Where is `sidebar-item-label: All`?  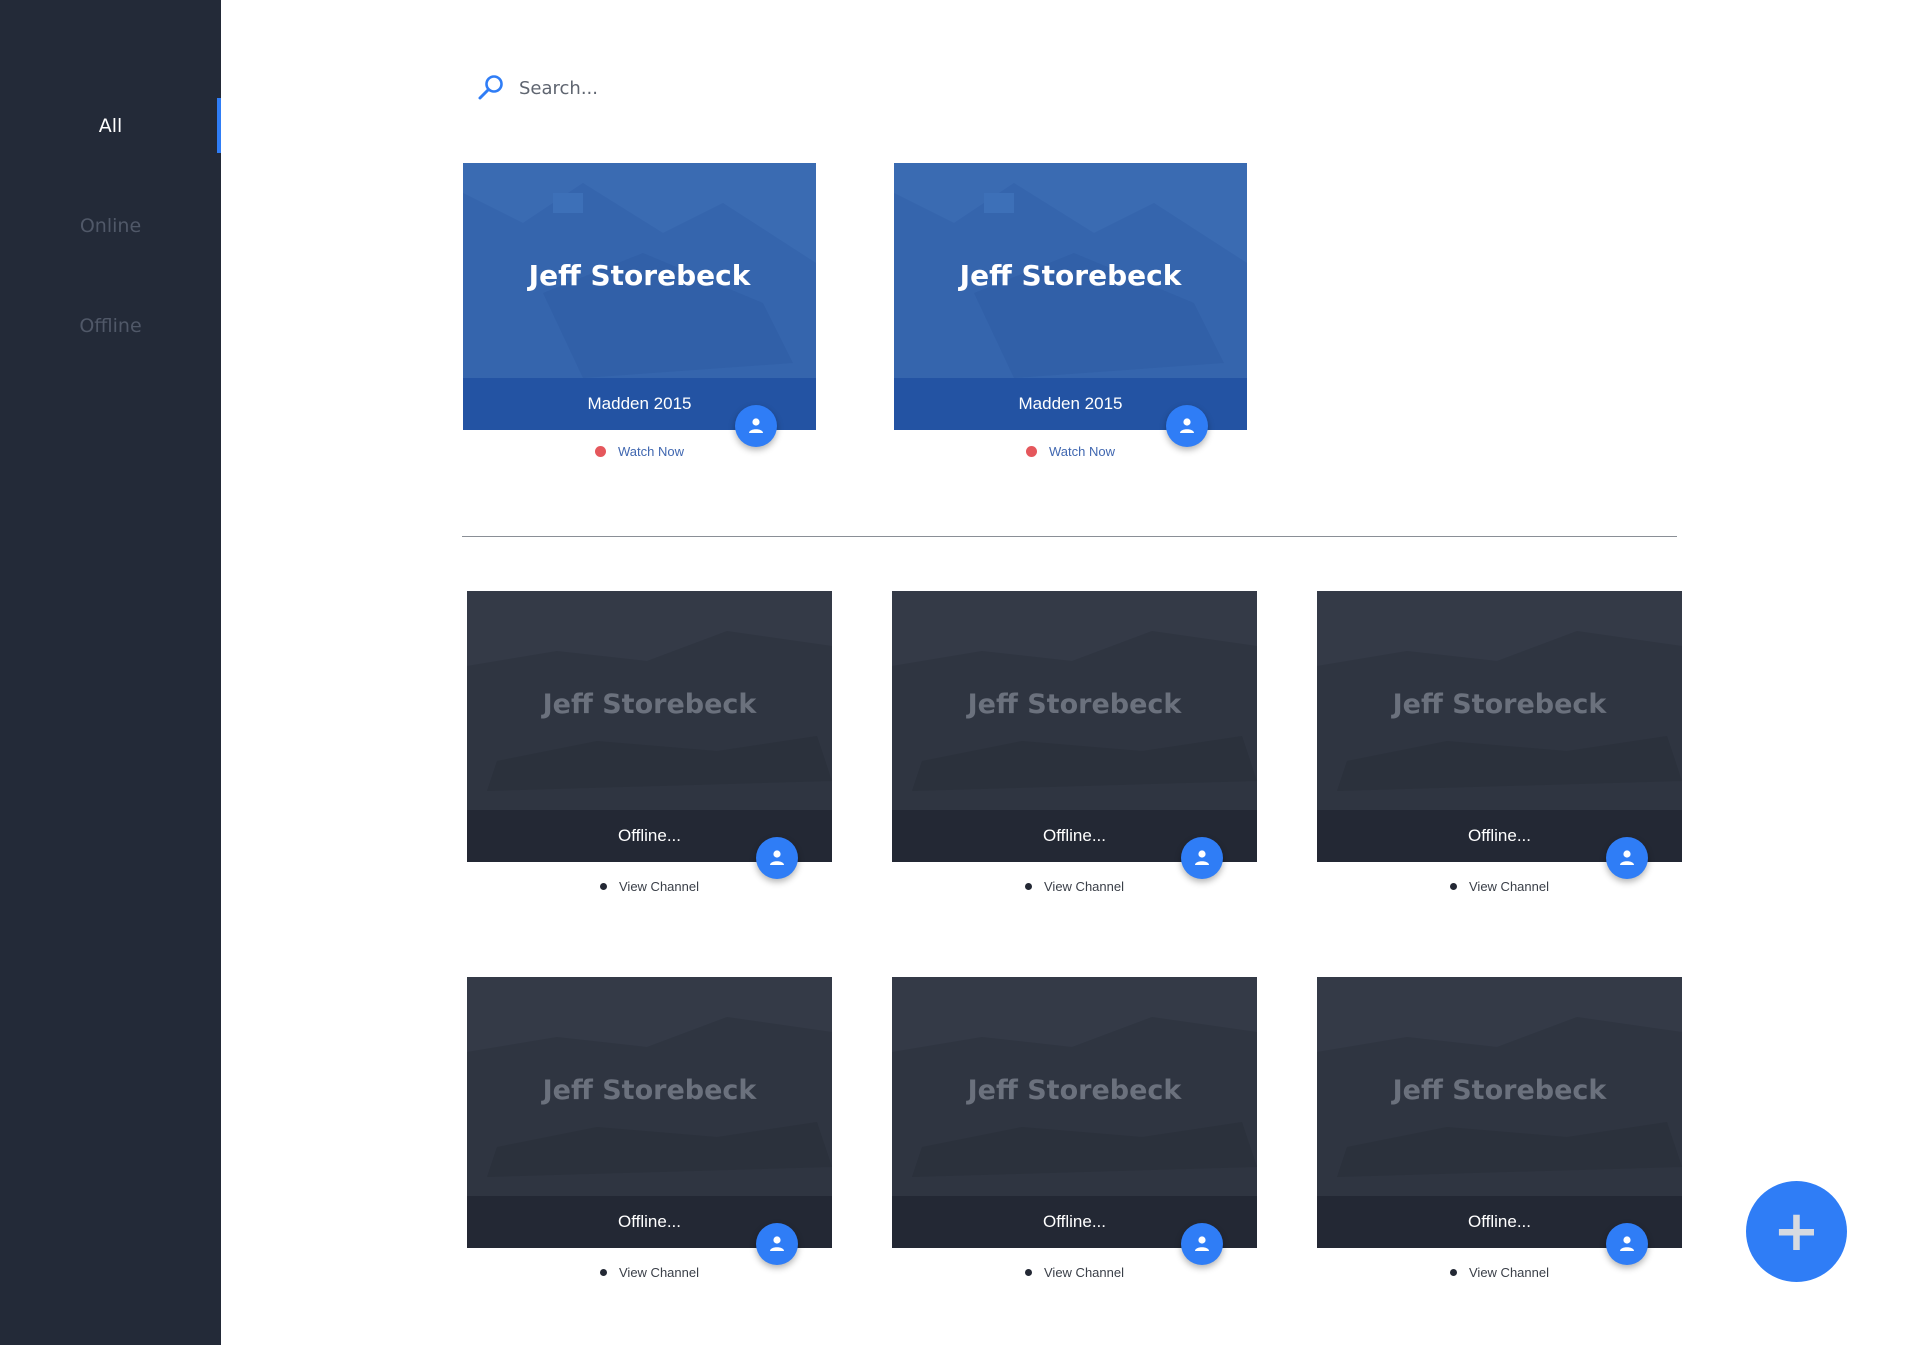
sidebar-item-label: All is located at coordinates (110, 126).